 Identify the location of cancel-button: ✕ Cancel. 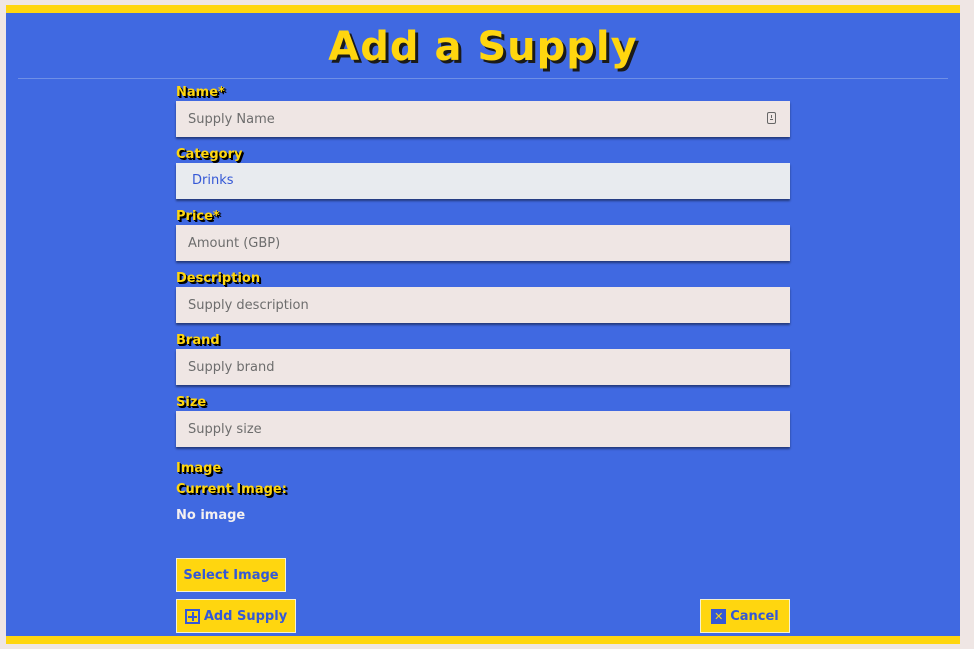
(745, 616).